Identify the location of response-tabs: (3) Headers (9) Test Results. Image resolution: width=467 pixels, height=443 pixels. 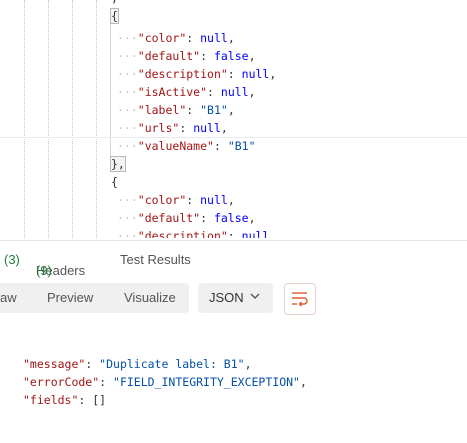
(233, 259).